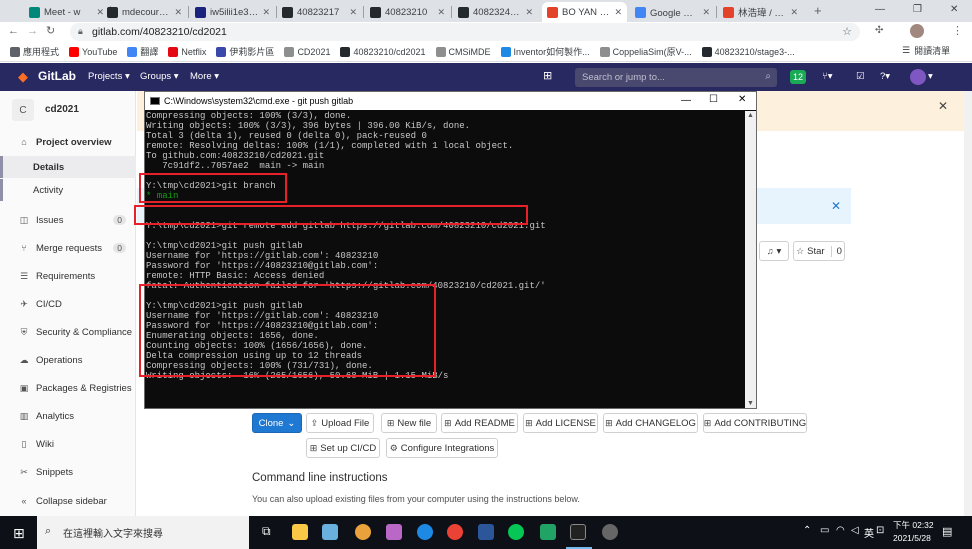  Describe the element at coordinates (34, 51) in the screenshot. I see `bookmark-item: 應用程式` at that location.